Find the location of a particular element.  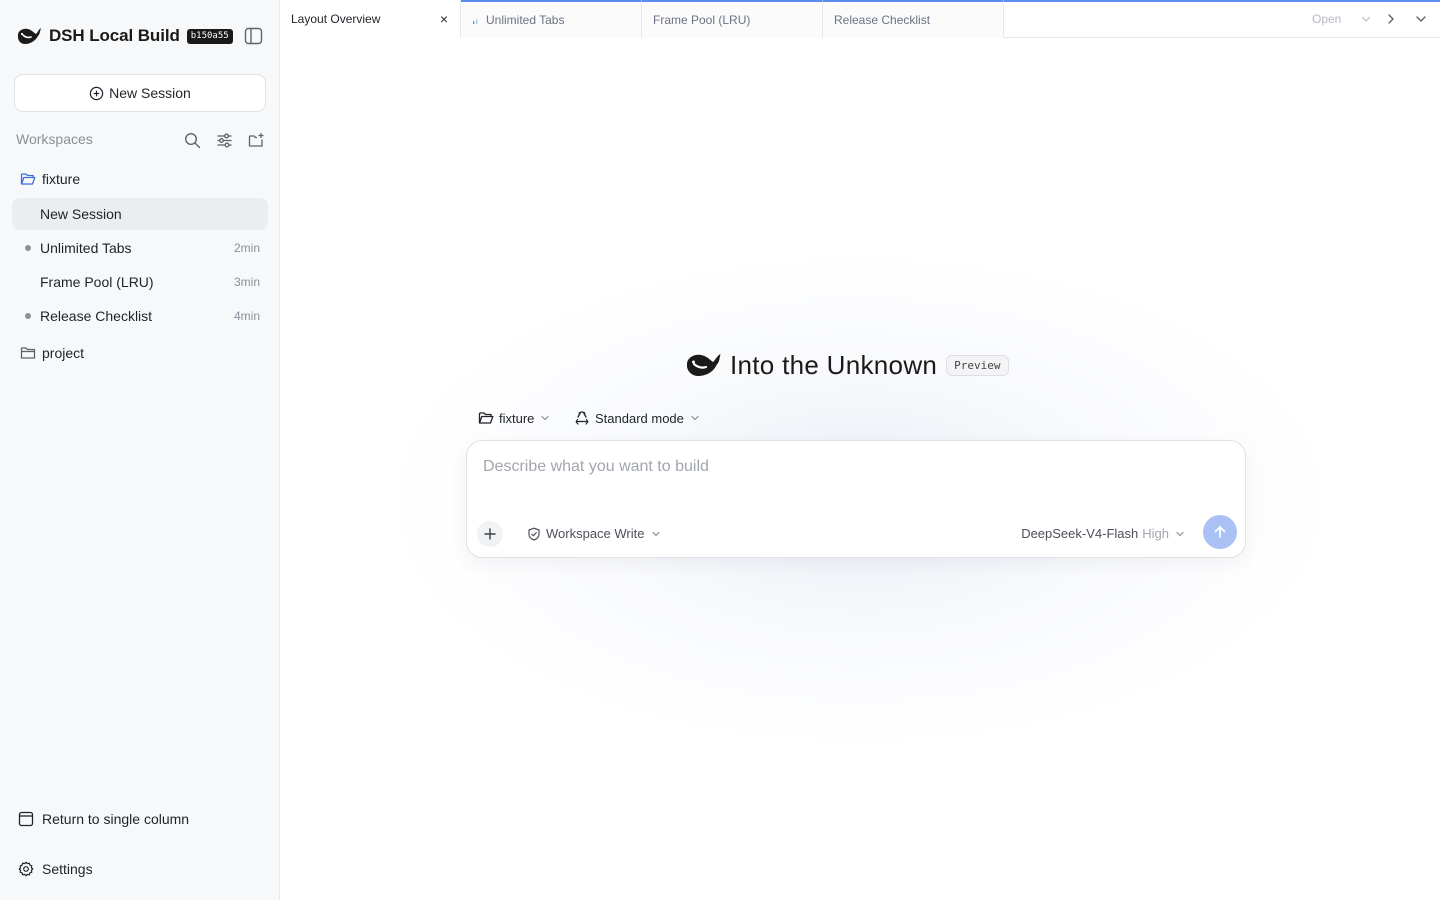

tab-release-checklist: Release Checklist is located at coordinates (913, 19).